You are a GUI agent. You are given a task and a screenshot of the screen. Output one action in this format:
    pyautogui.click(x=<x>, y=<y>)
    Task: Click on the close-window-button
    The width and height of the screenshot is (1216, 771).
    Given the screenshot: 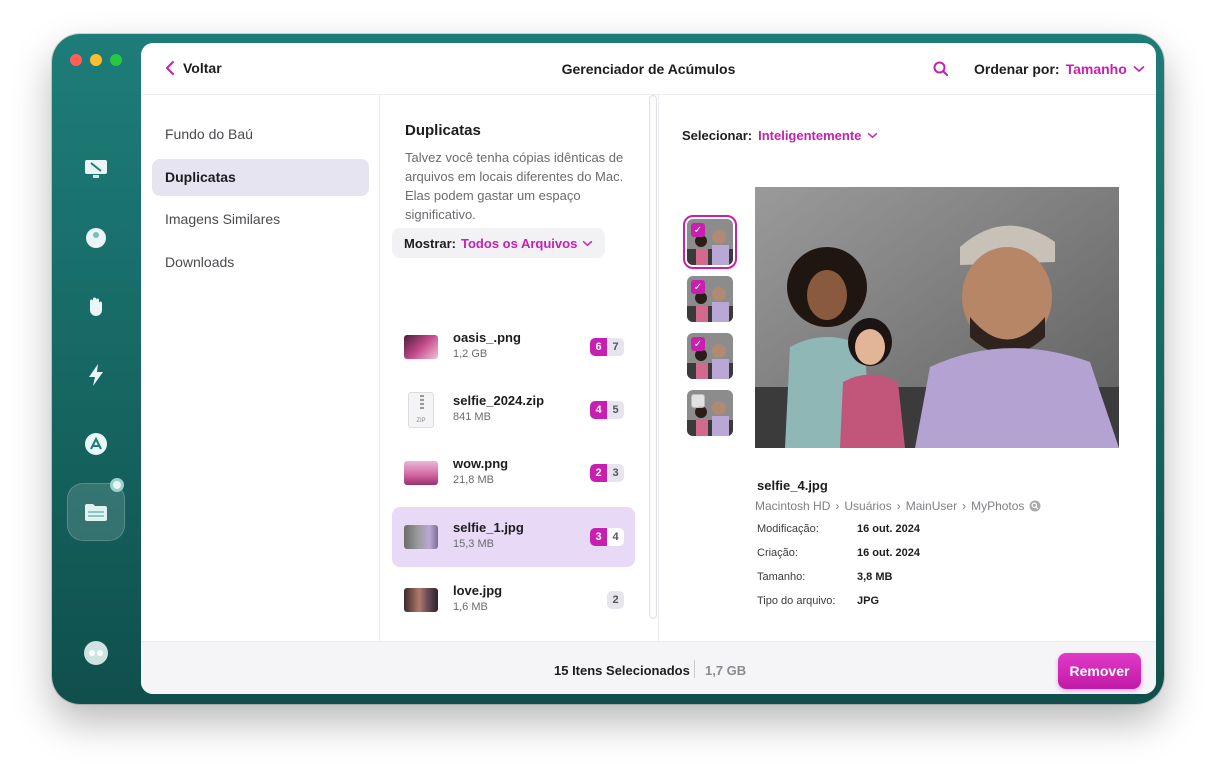 What is the action you would take?
    pyautogui.click(x=76, y=60)
    